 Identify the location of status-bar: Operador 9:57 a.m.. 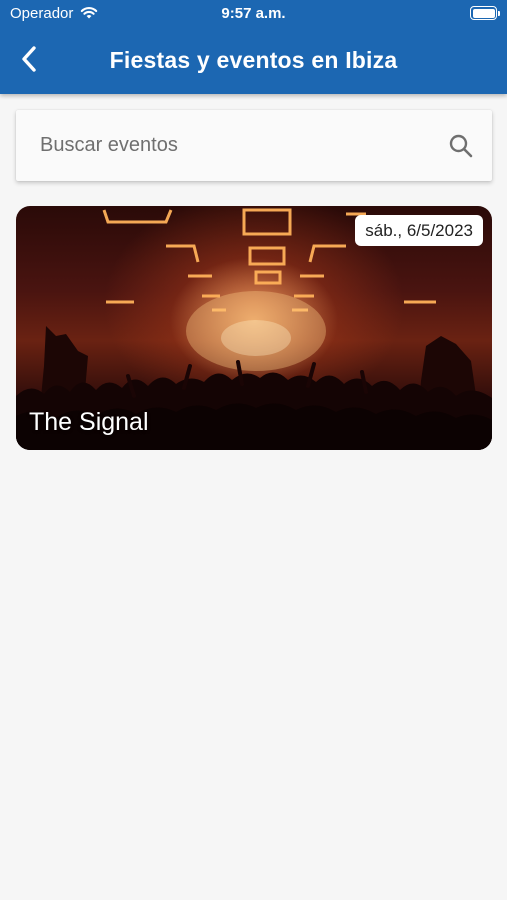
(253, 14).